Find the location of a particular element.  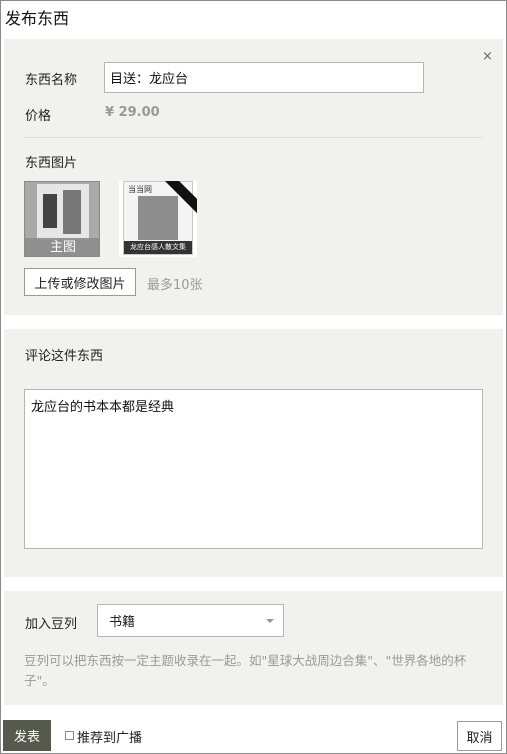

item-name-label: 东西名称 is located at coordinates (51, 80).